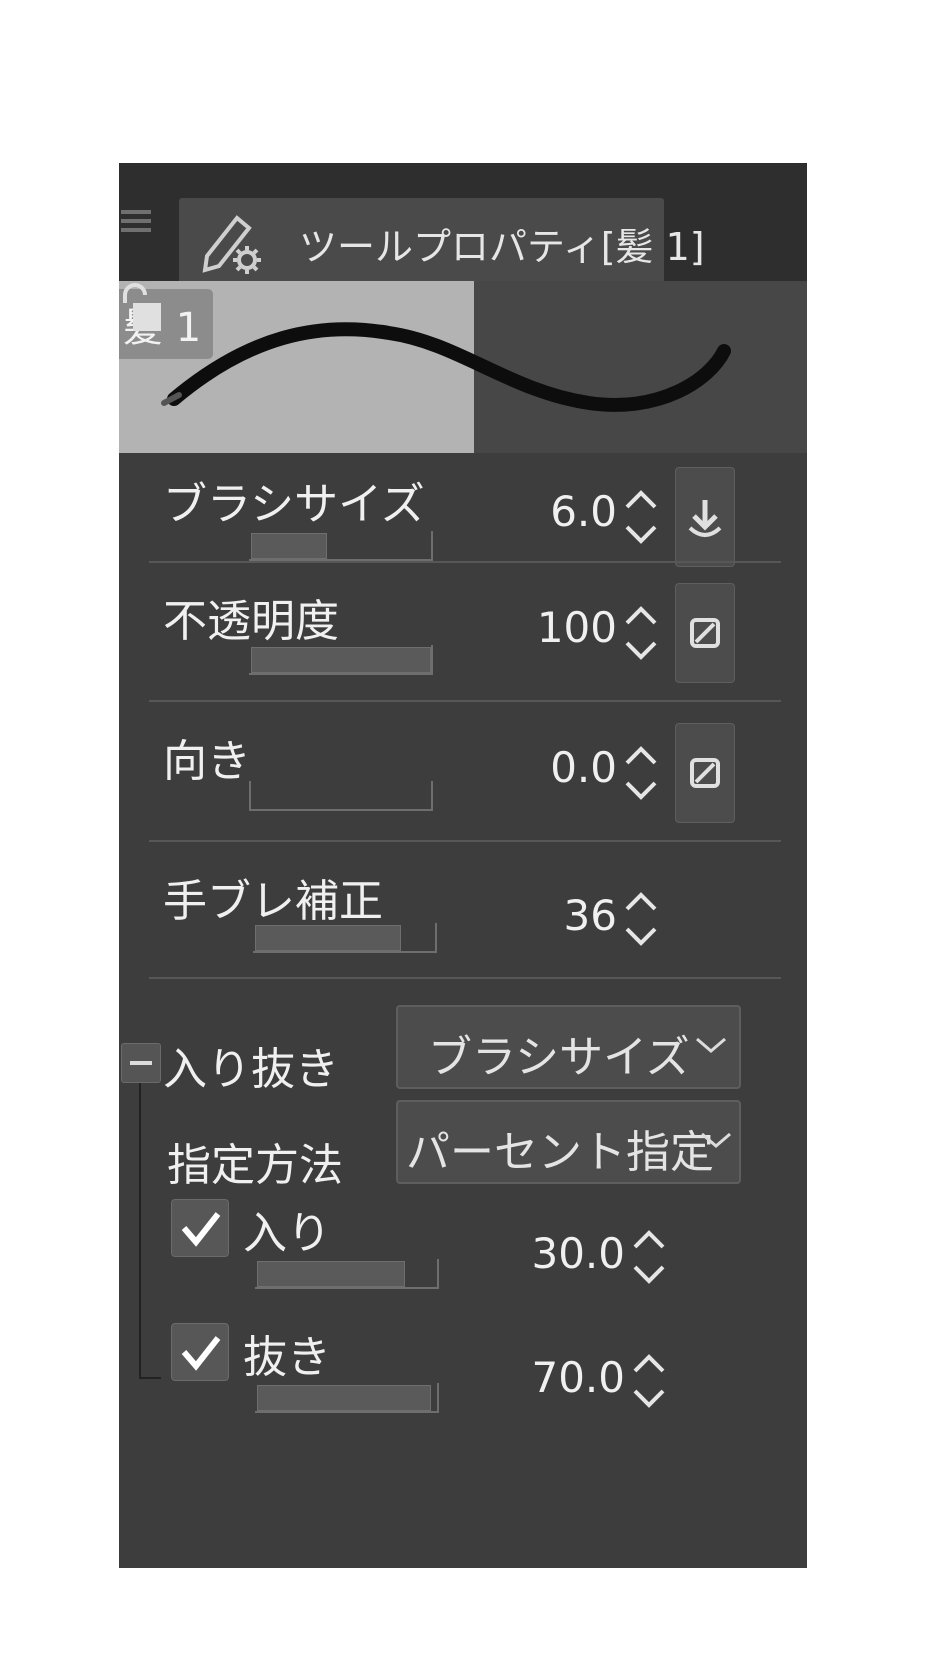 This screenshot has height=1656, width=939. I want to click on method-label: 指定方法, so click(255, 1165).